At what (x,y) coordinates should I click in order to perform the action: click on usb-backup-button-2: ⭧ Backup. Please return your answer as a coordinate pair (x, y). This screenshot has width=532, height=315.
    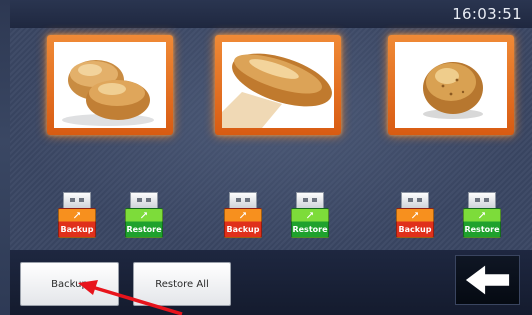
    Looking at the image, I should click on (243, 218).